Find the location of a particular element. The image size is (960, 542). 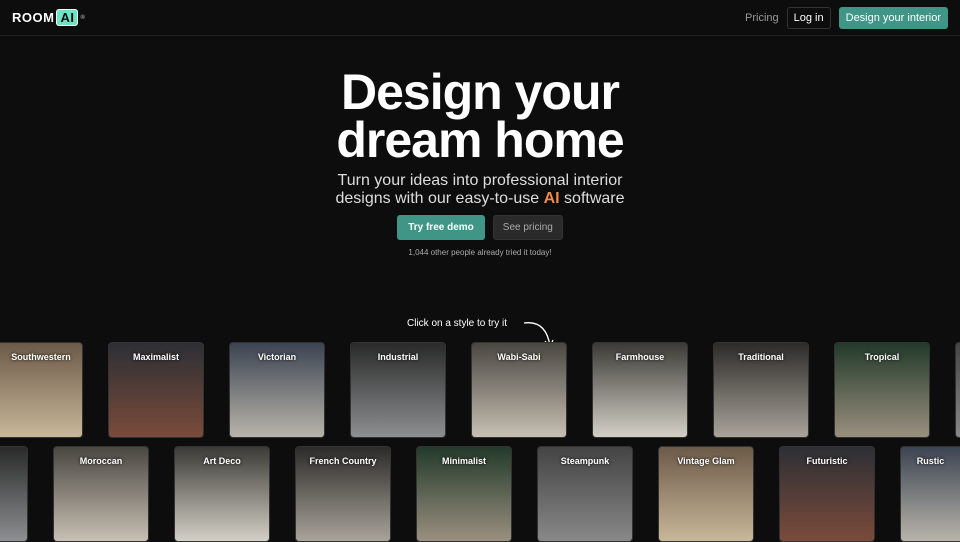

style-card: French Country is located at coordinates (343, 494).